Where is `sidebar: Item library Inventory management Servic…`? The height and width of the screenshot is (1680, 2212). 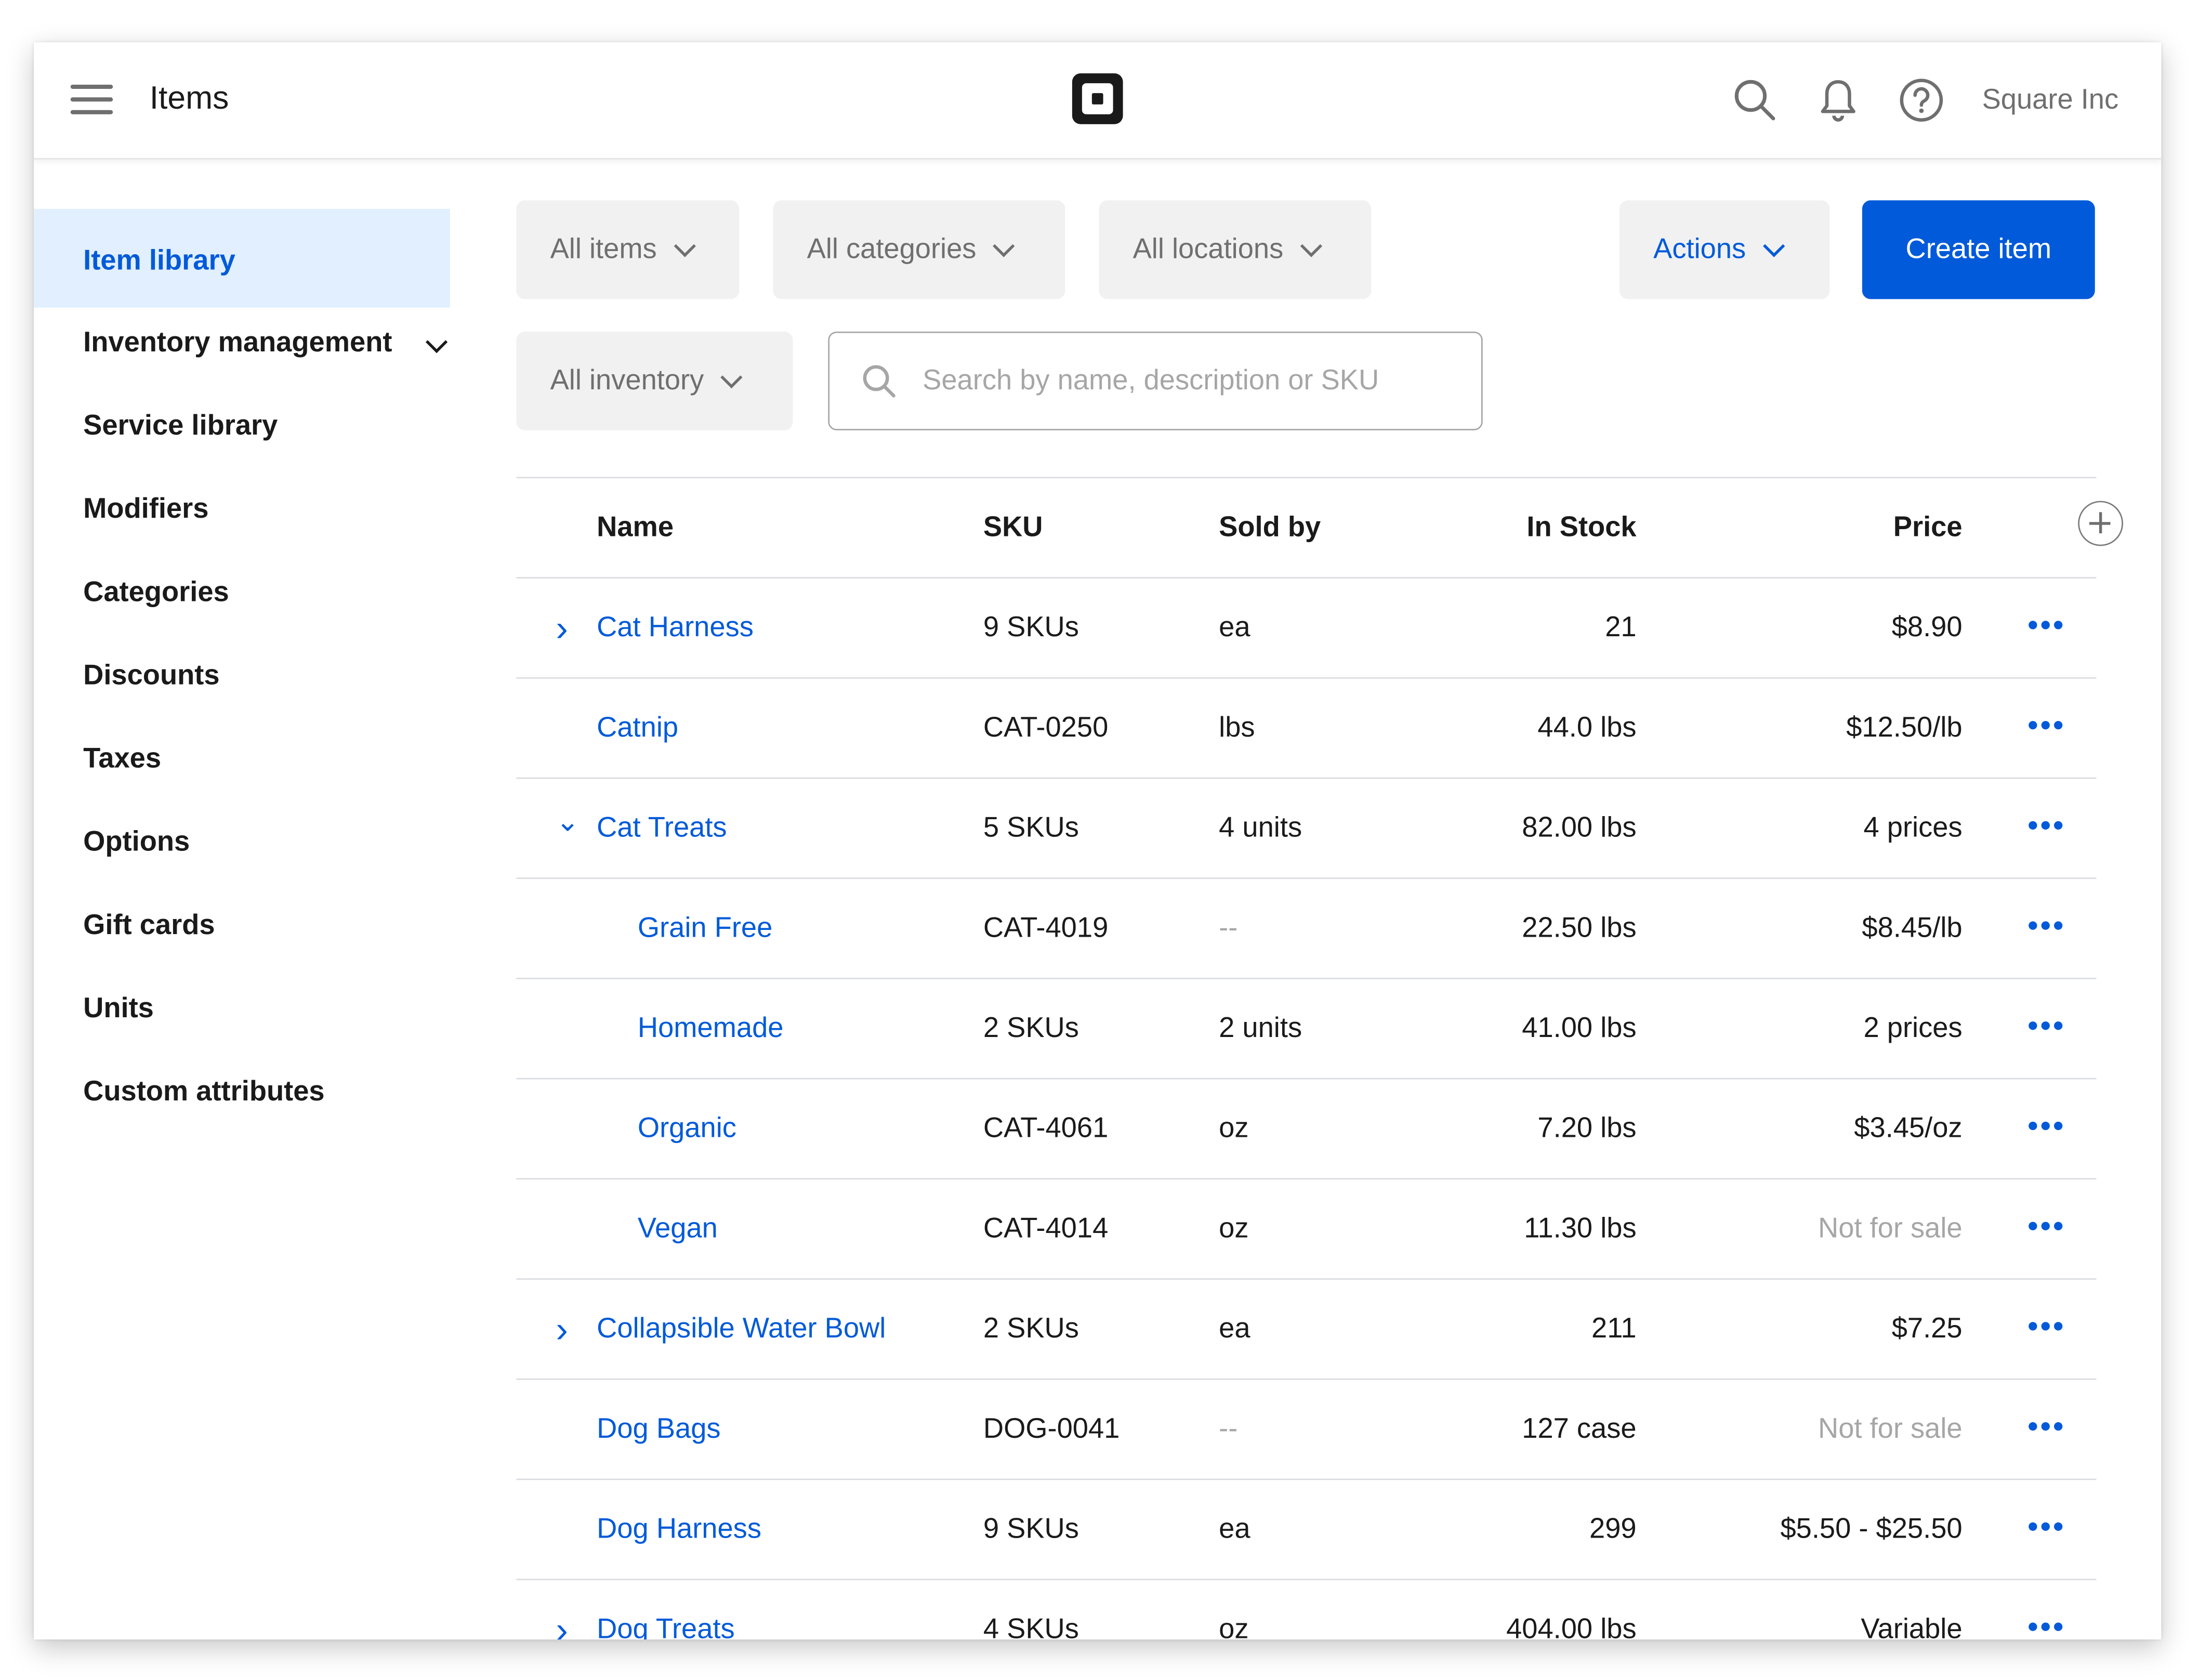 sidebar: Item library Inventory management Servic… is located at coordinates (242, 672).